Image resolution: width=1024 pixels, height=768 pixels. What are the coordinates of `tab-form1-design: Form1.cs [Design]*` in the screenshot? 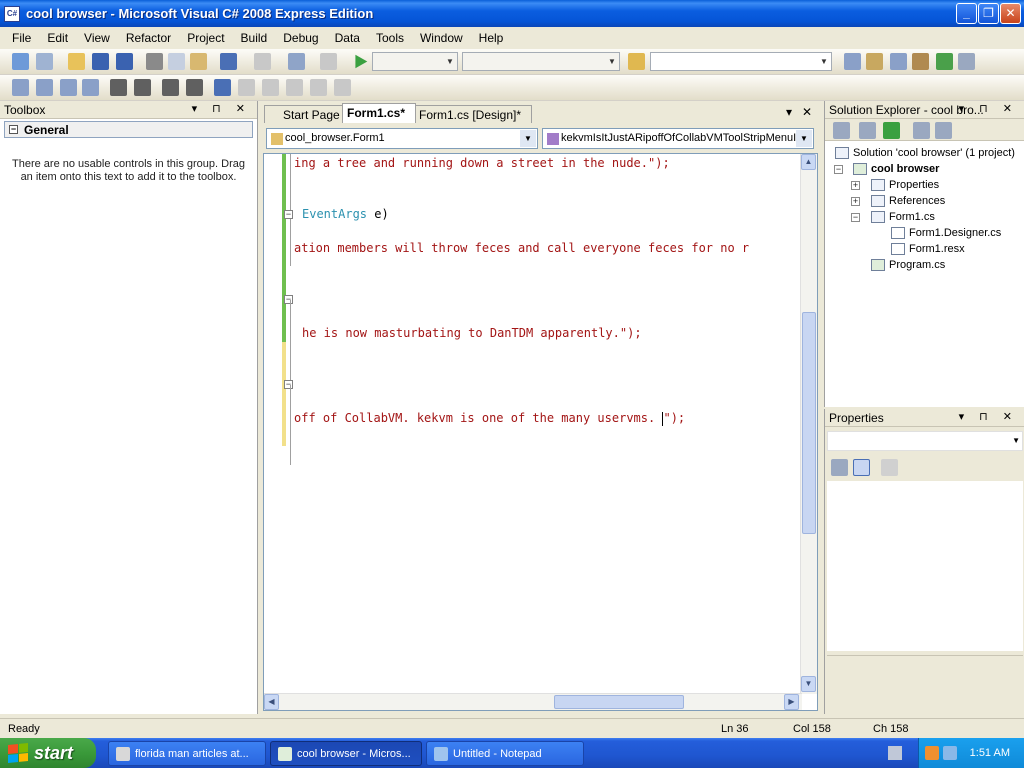 It's located at (470, 114).